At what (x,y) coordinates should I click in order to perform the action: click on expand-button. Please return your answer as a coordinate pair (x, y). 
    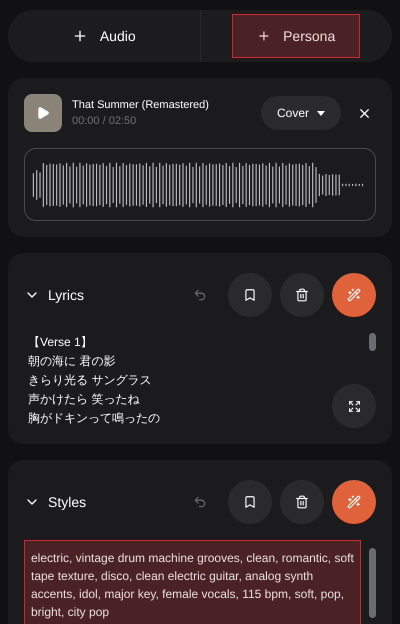
    Looking at the image, I should click on (354, 406).